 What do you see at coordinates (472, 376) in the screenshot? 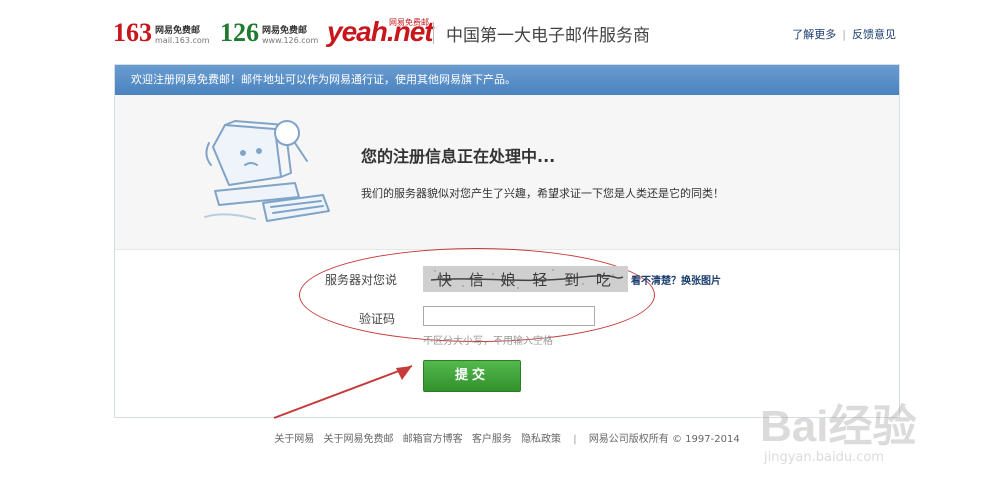
I see `submit-button: 提交` at bounding box center [472, 376].